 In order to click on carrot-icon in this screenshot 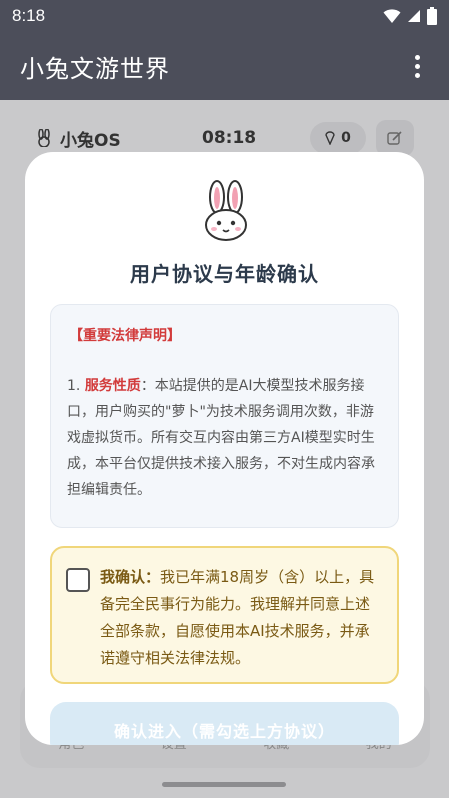, I will do `click(330, 138)`.